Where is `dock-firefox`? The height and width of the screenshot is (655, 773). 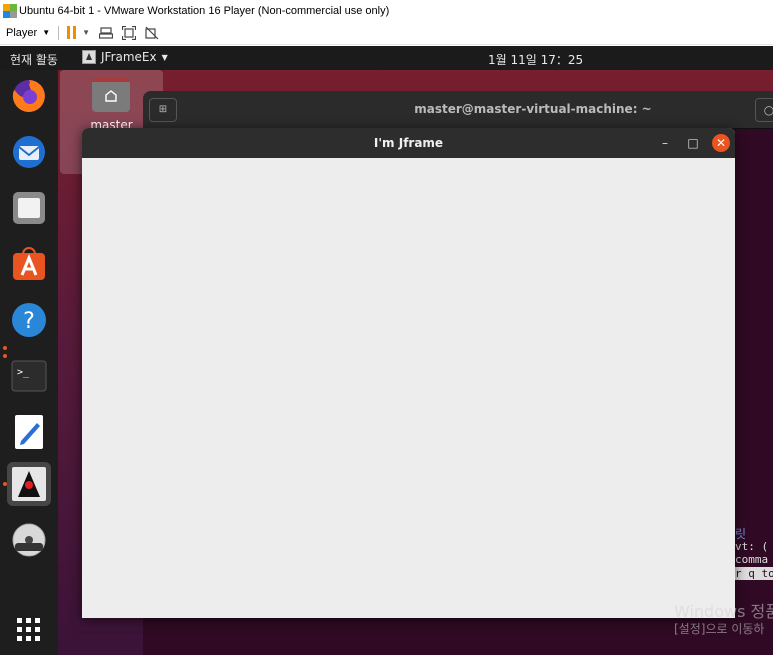
dock-firefox is located at coordinates (29, 96).